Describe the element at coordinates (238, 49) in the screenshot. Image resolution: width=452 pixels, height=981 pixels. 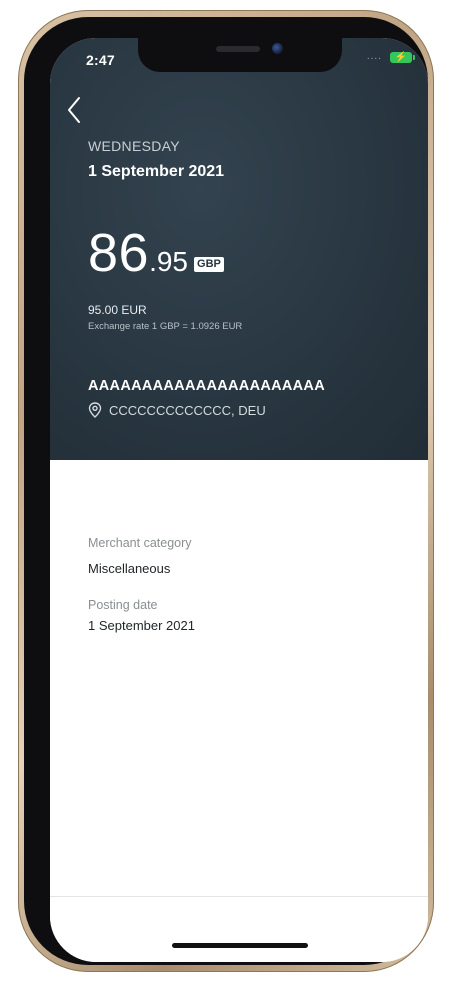
I see `speaker-grille` at that location.